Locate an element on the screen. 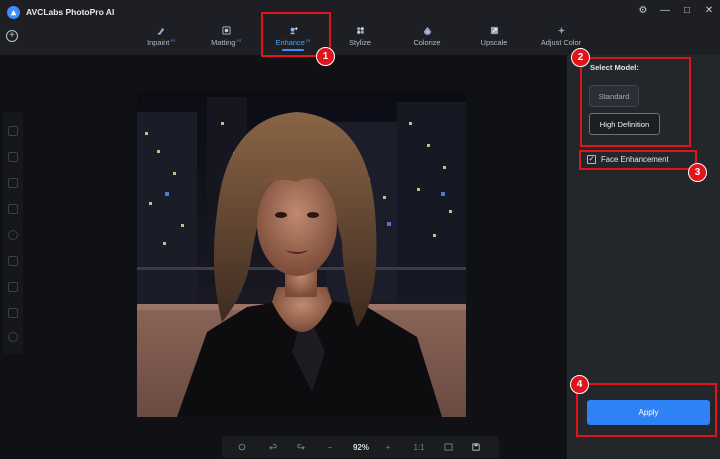 Image resolution: width=720 pixels, height=459 pixels. reset-icon is located at coordinates (242, 447).